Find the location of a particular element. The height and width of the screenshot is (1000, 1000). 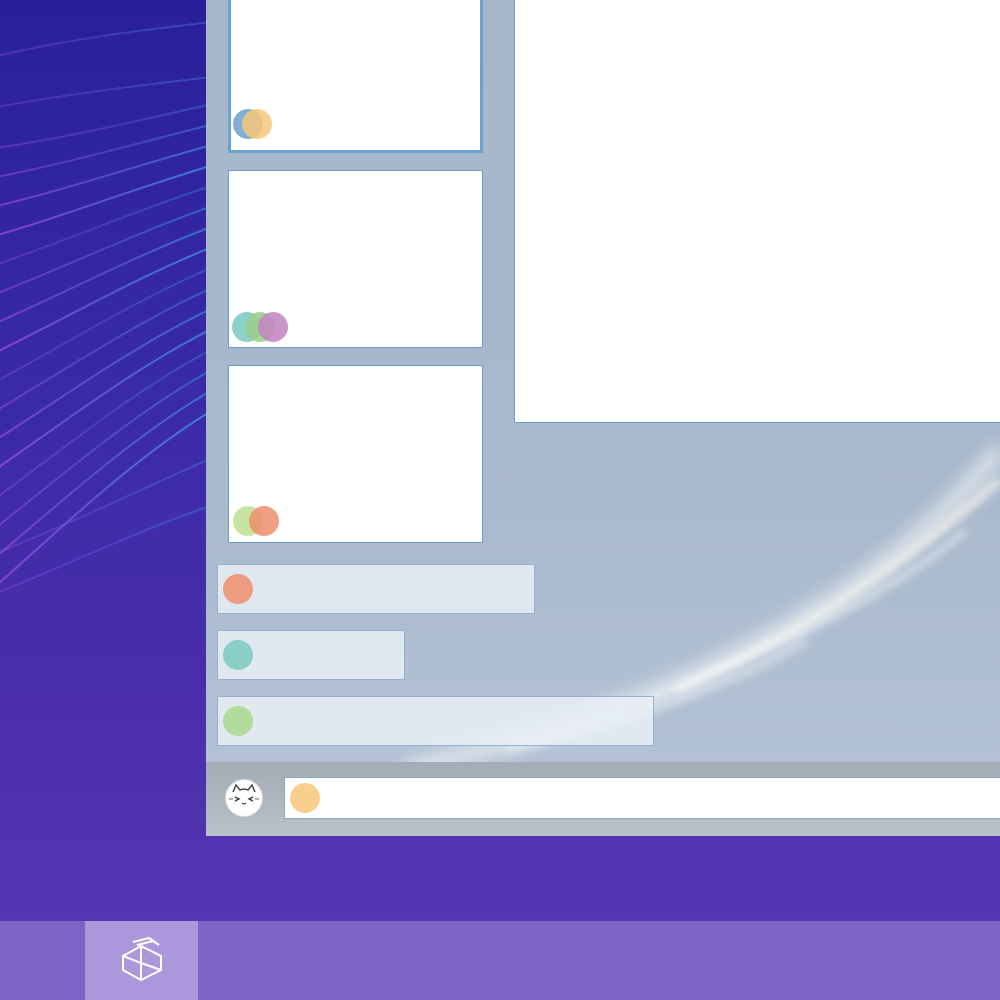

taskbar is located at coordinates (500, 960).